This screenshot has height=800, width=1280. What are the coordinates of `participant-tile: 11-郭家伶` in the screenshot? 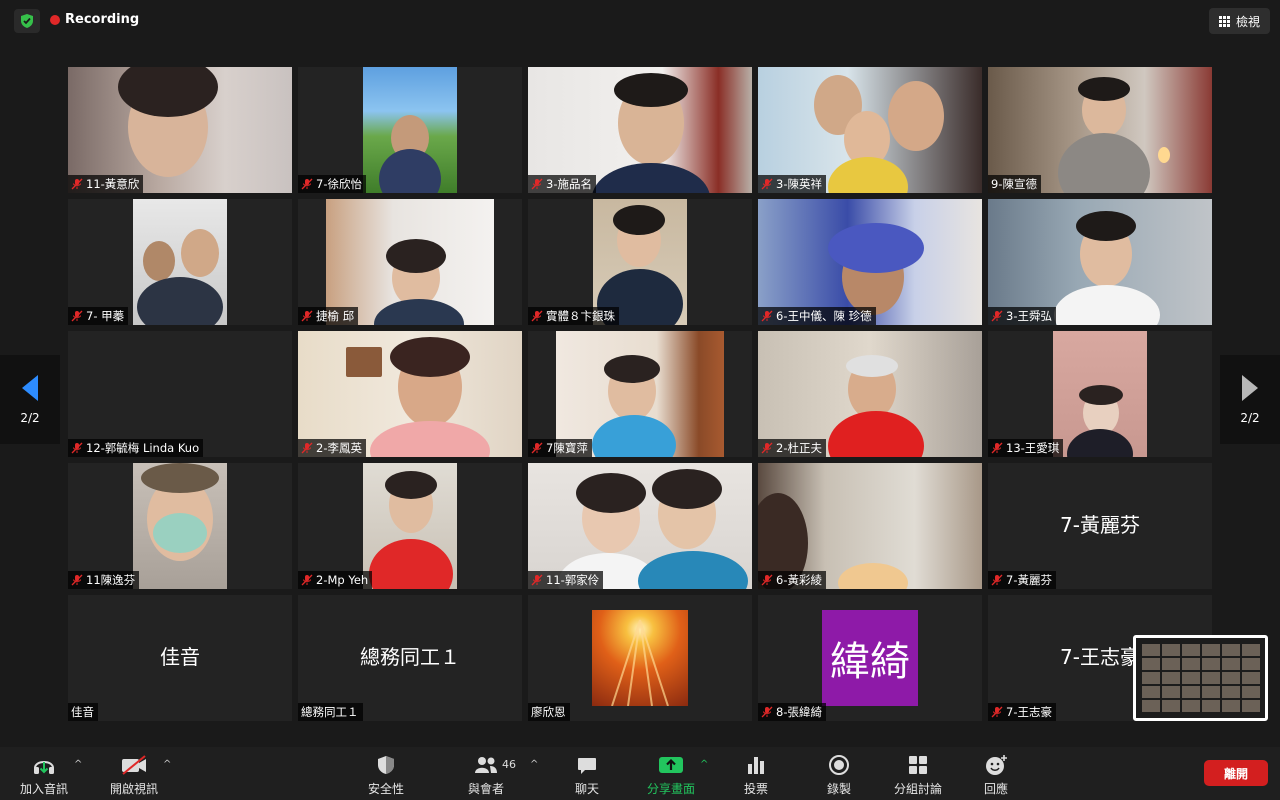 It's located at (640, 526).